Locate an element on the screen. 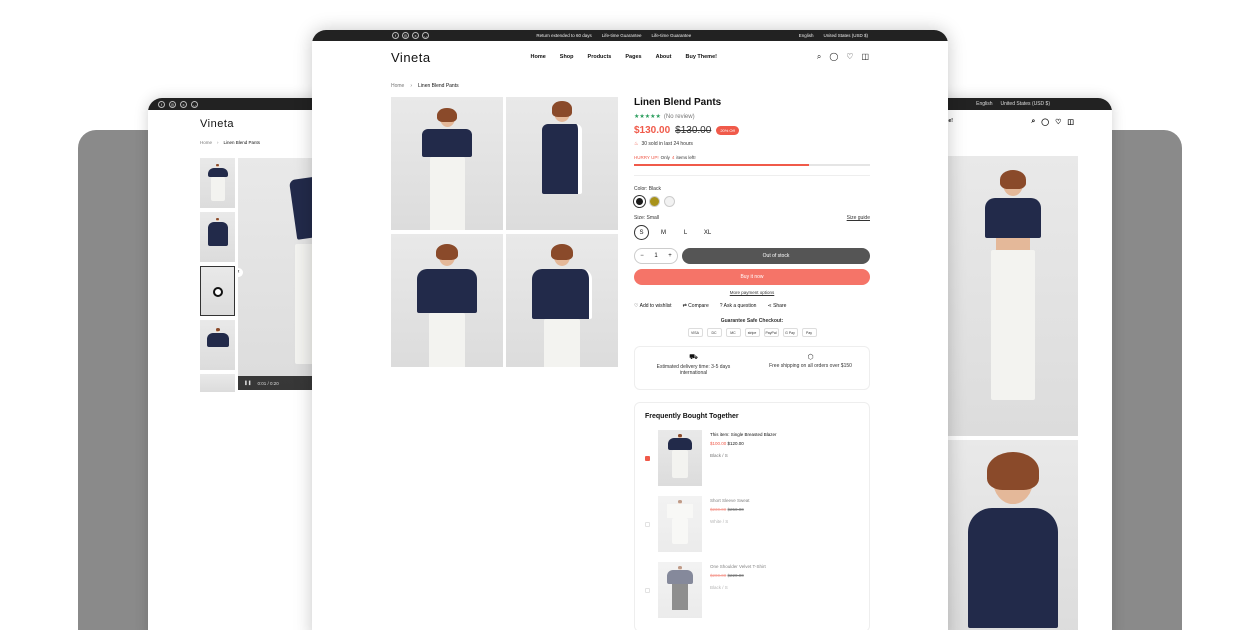 The image size is (1260, 630). fbt-price: $200.00 is located at coordinates (718, 575).